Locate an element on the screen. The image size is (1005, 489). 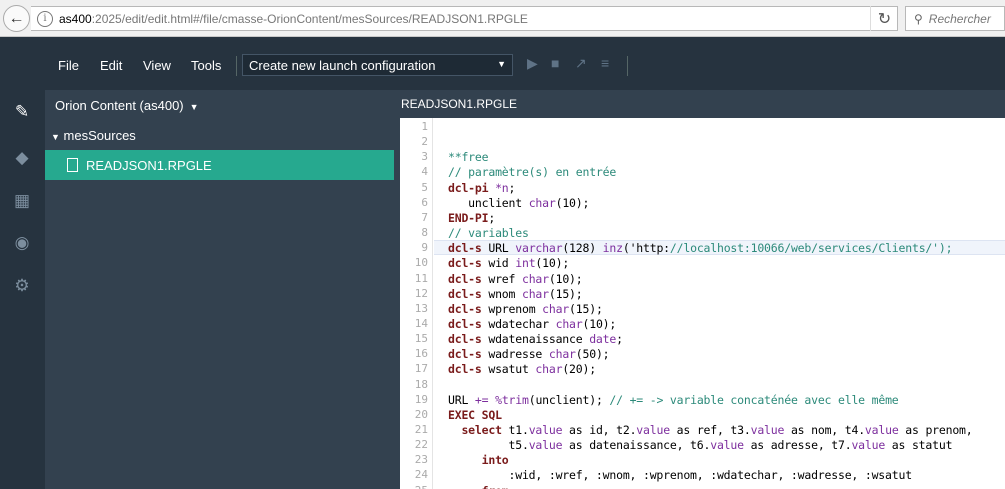
search-input: ⚲ Rechercher is located at coordinates (955, 18).